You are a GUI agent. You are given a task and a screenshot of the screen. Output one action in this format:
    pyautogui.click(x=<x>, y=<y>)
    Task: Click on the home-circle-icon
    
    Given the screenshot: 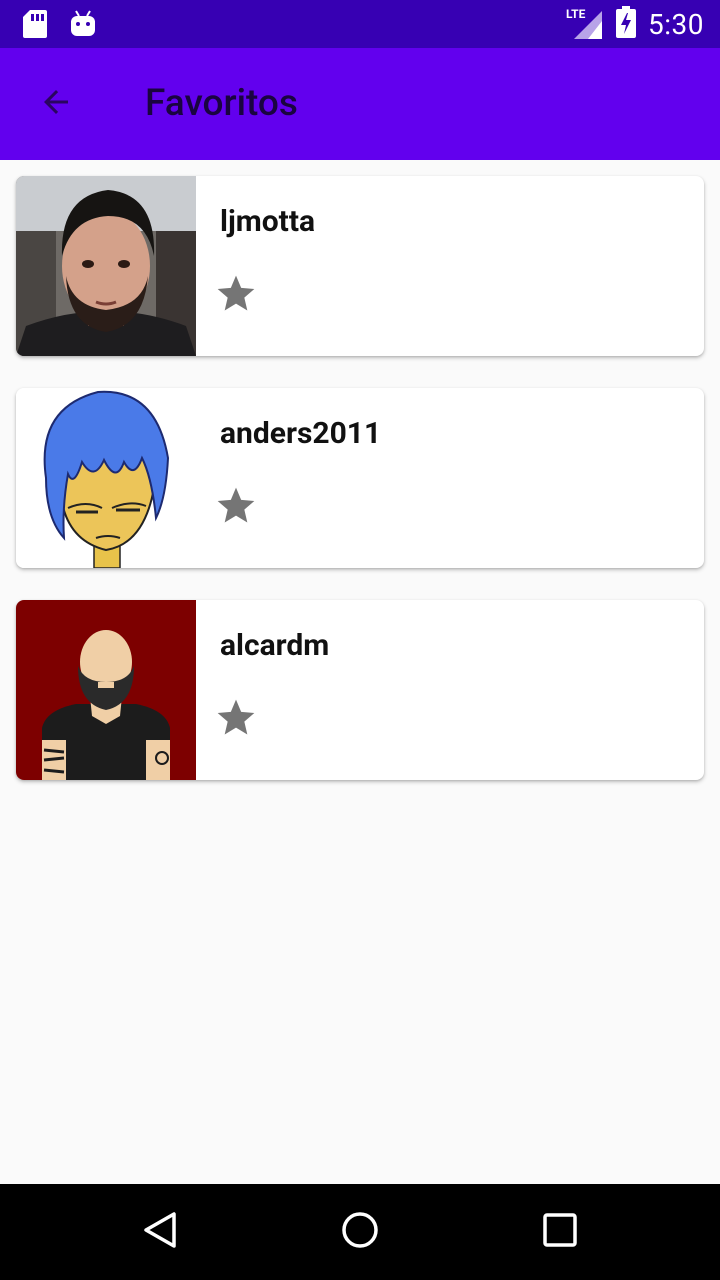 What is the action you would take?
    pyautogui.click(x=360, y=1232)
    